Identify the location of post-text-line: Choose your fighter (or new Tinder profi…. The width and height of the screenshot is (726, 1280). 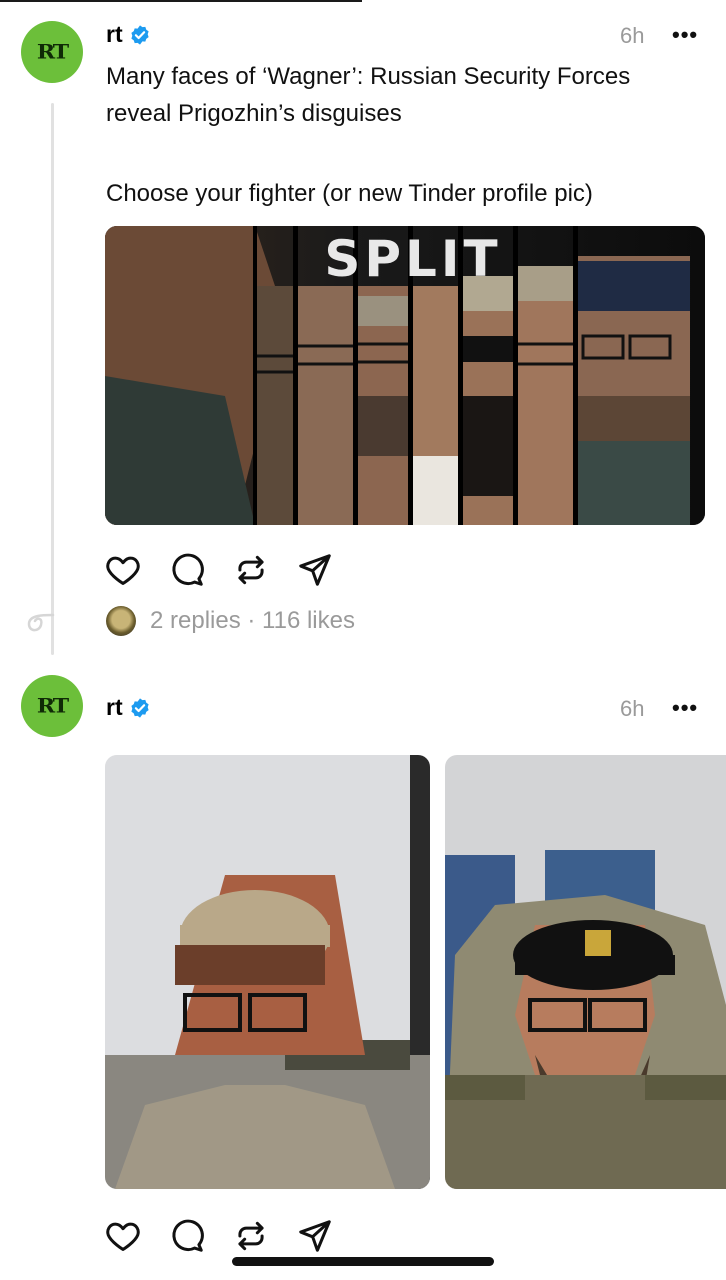
(349, 193).